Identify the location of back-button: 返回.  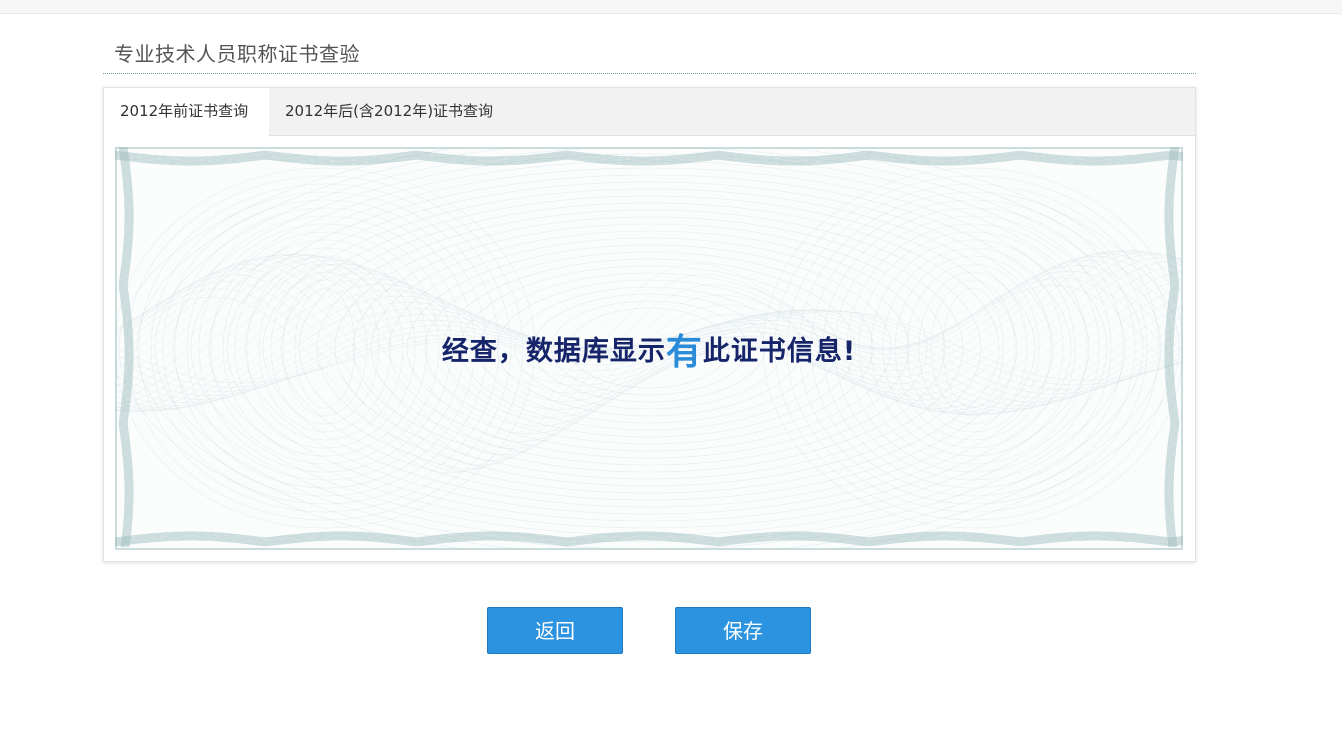
(555, 630).